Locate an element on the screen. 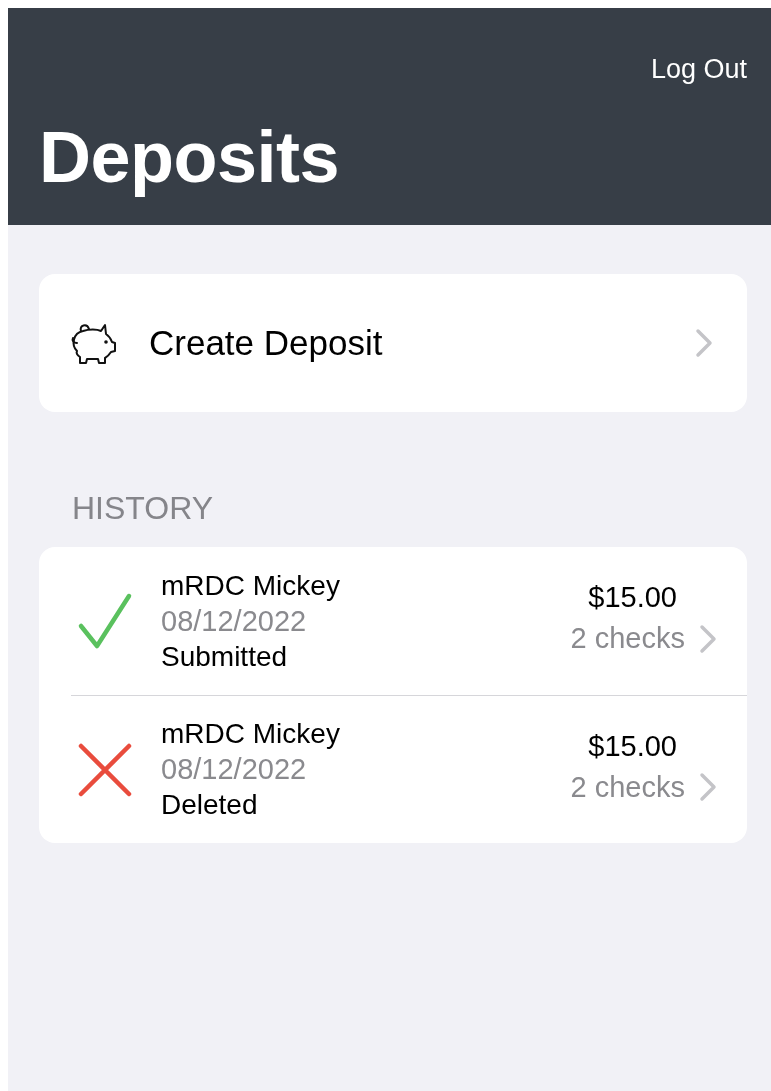 This screenshot has width=771, height=1091. section-heading: HISTORY is located at coordinates (143, 508).